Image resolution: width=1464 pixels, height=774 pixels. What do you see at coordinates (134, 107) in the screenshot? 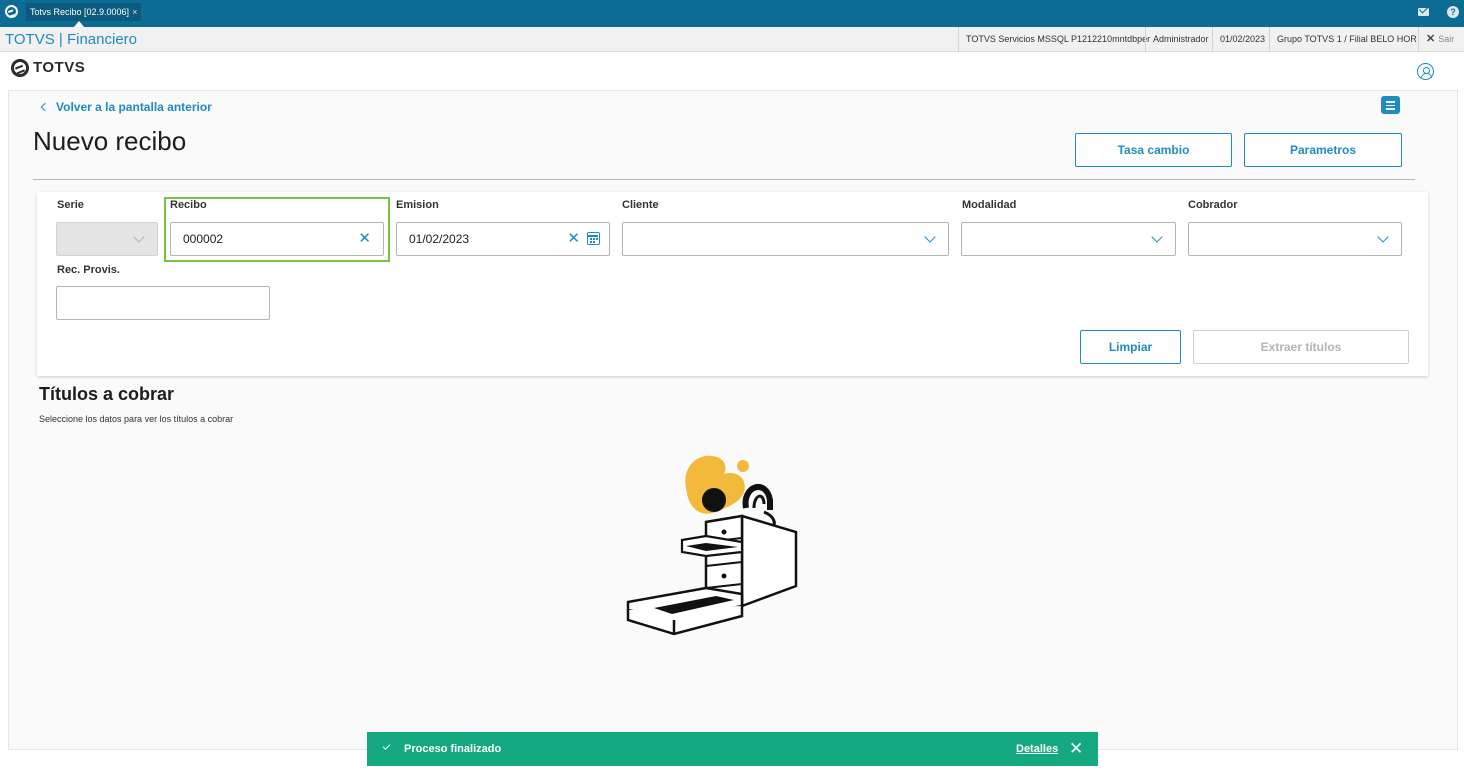
I see `back-link-label: Volver a la pantalla anterior` at bounding box center [134, 107].